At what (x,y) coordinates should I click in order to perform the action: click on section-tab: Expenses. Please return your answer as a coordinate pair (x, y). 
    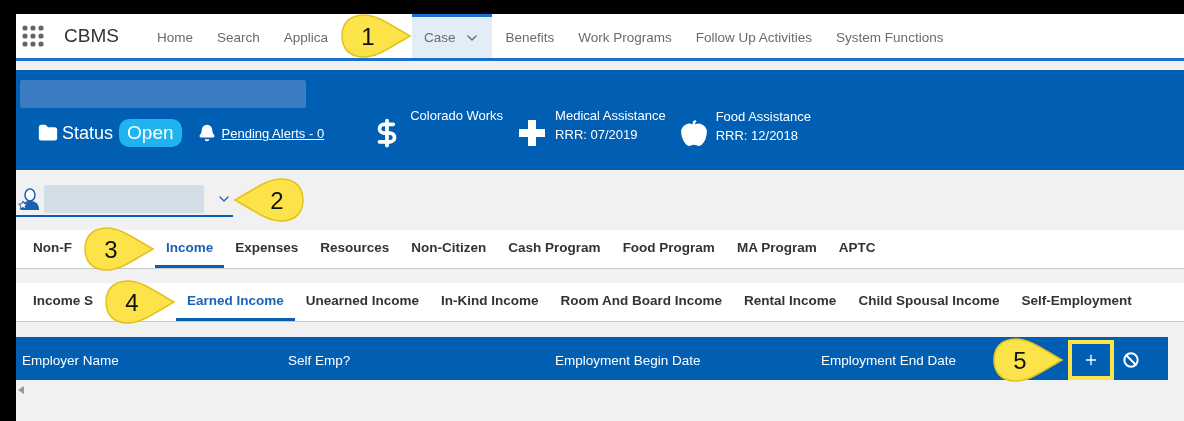
    Looking at the image, I should click on (267, 249).